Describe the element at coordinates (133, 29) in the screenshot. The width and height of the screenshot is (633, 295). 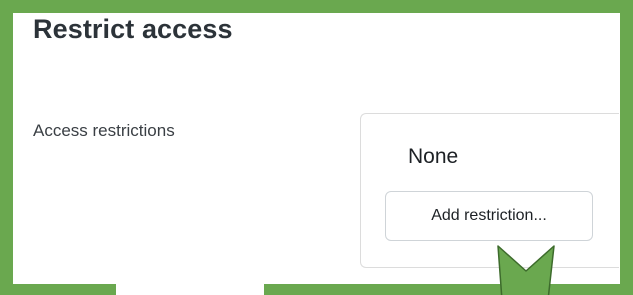
I see `section-title: Restrict access` at that location.